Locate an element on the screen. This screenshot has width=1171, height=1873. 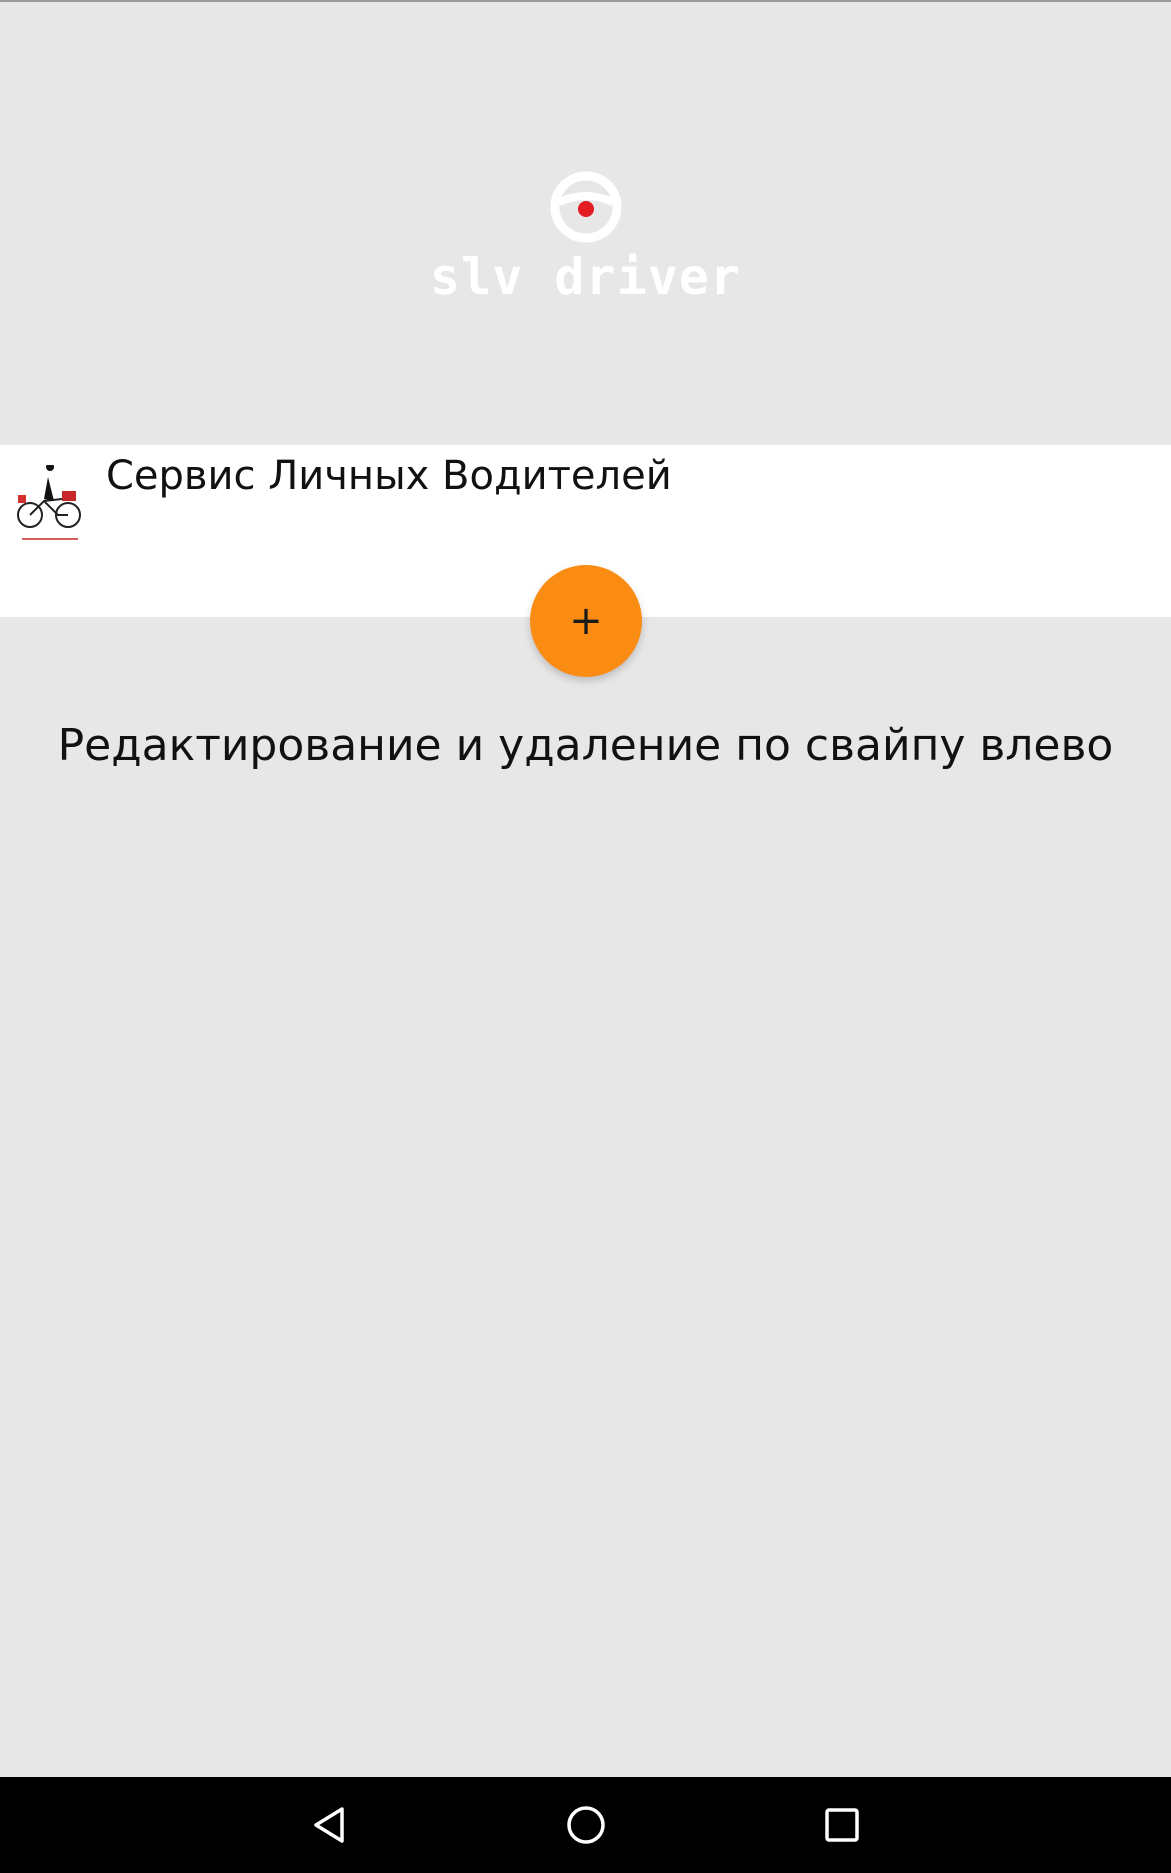
back-triangle-icon is located at coordinates (329, 1825).